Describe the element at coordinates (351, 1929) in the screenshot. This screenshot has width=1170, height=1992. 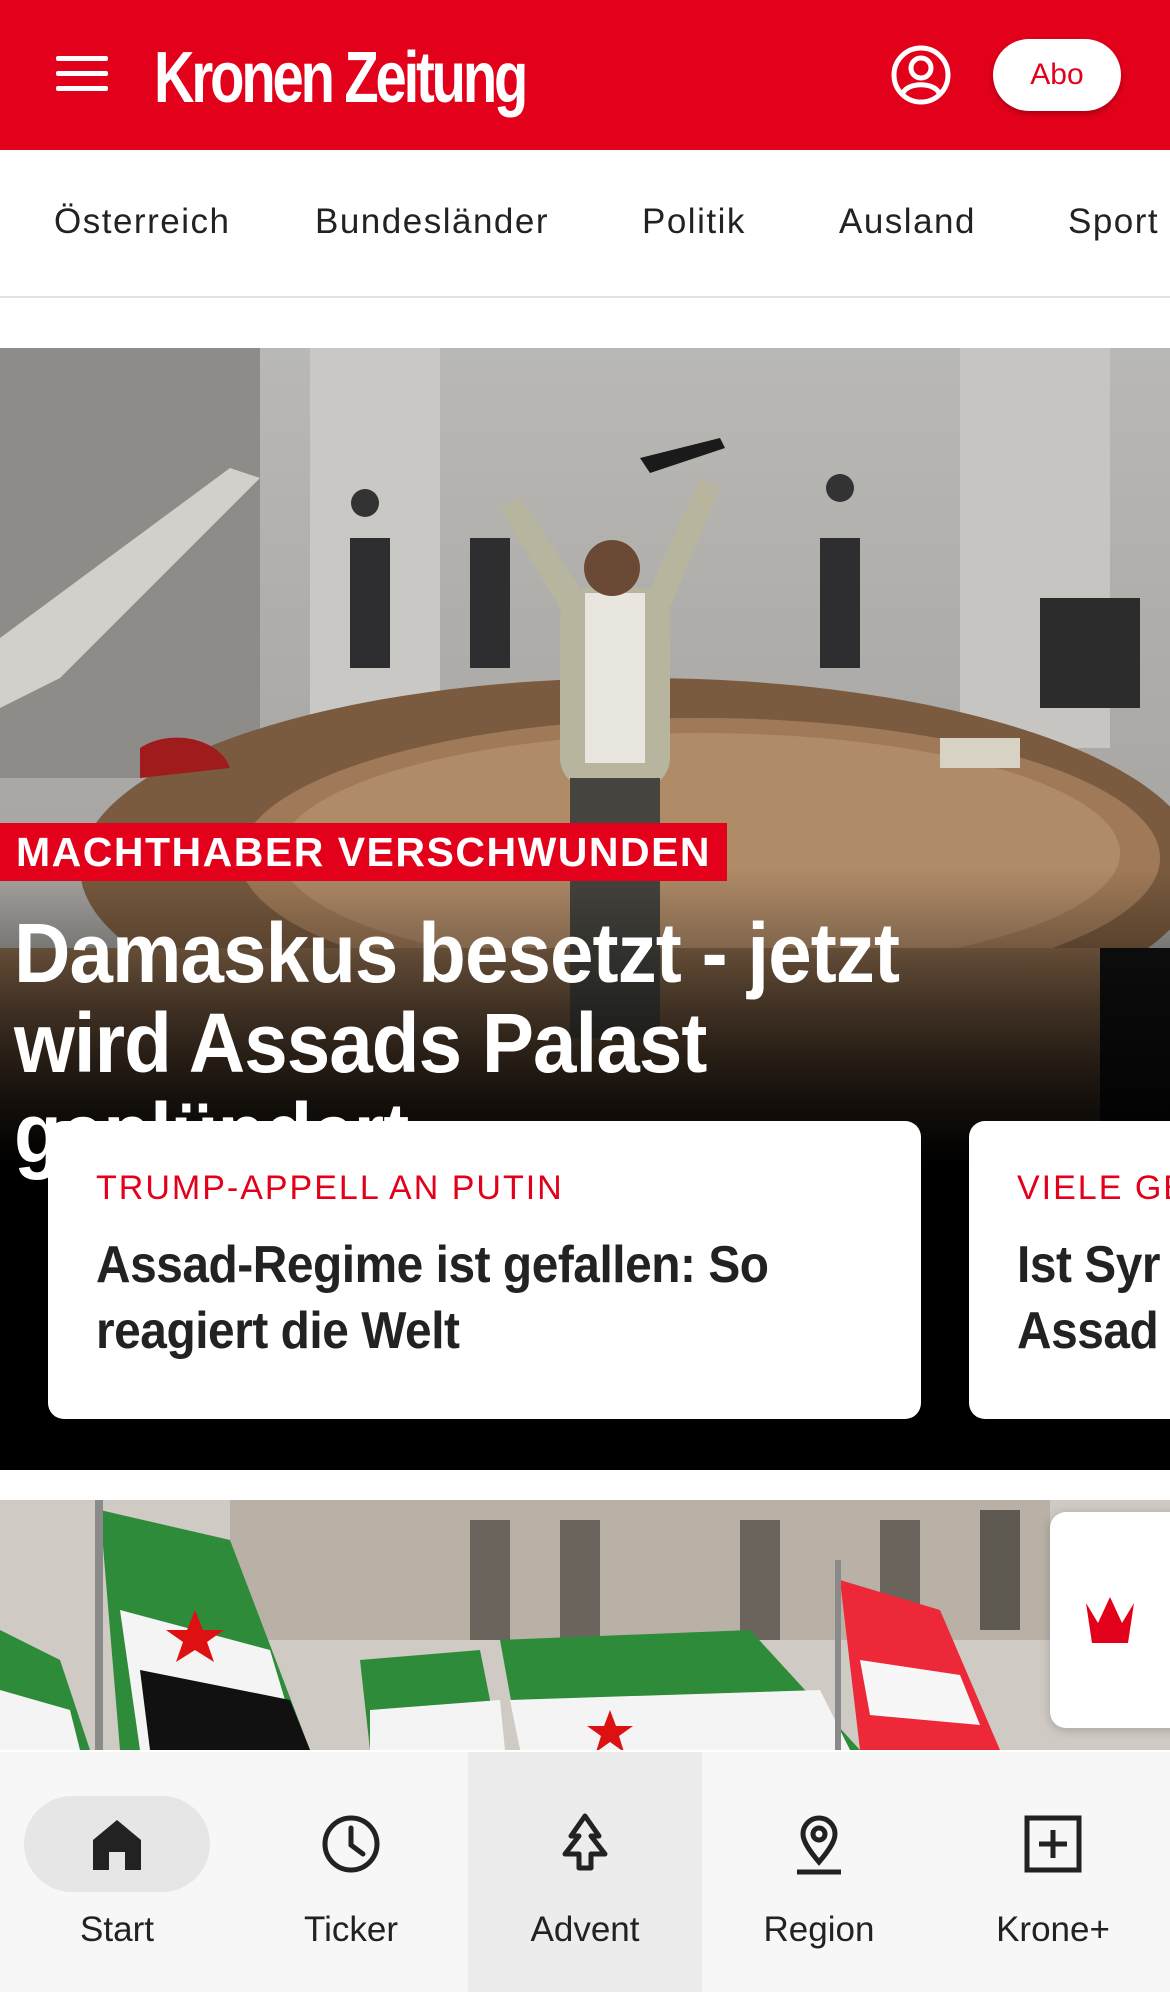
I see `tab-label: Ticker` at that location.